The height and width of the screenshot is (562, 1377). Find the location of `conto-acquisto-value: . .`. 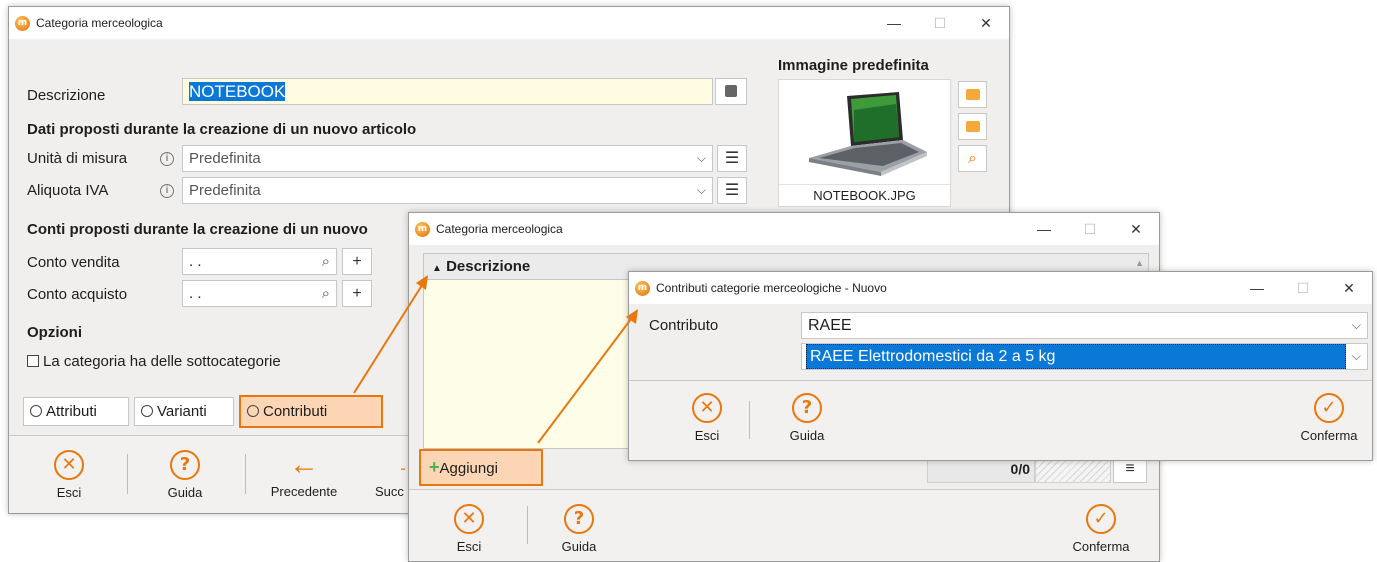

conto-acquisto-value: . . is located at coordinates (195, 293).